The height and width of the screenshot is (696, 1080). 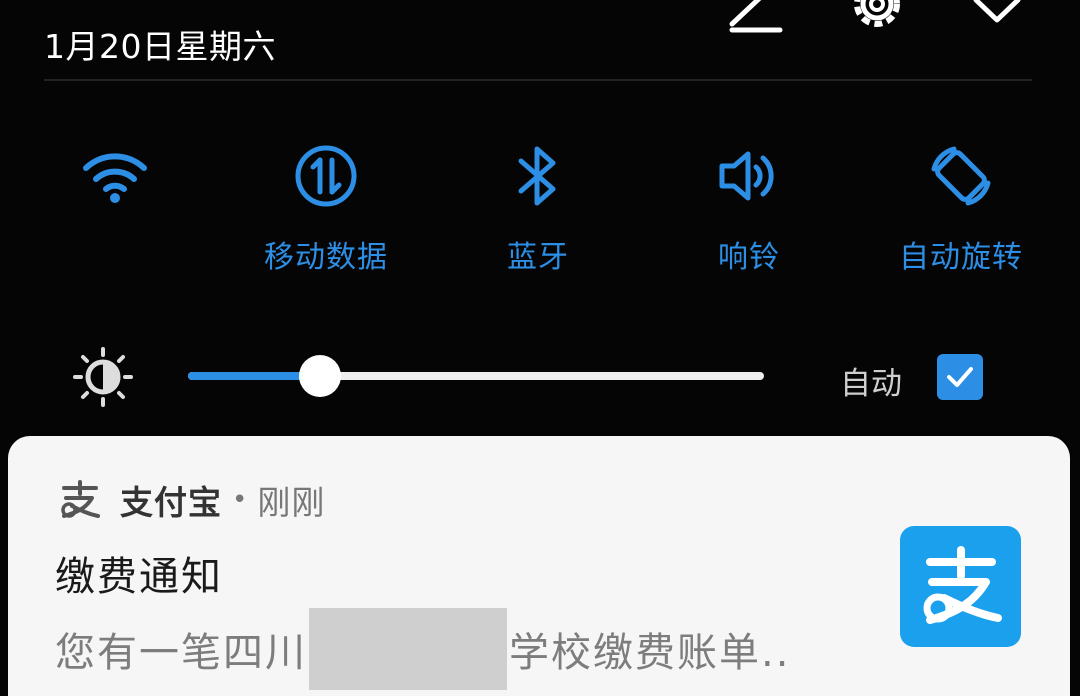 What do you see at coordinates (997, 19) in the screenshot?
I see `collapse-icon` at bounding box center [997, 19].